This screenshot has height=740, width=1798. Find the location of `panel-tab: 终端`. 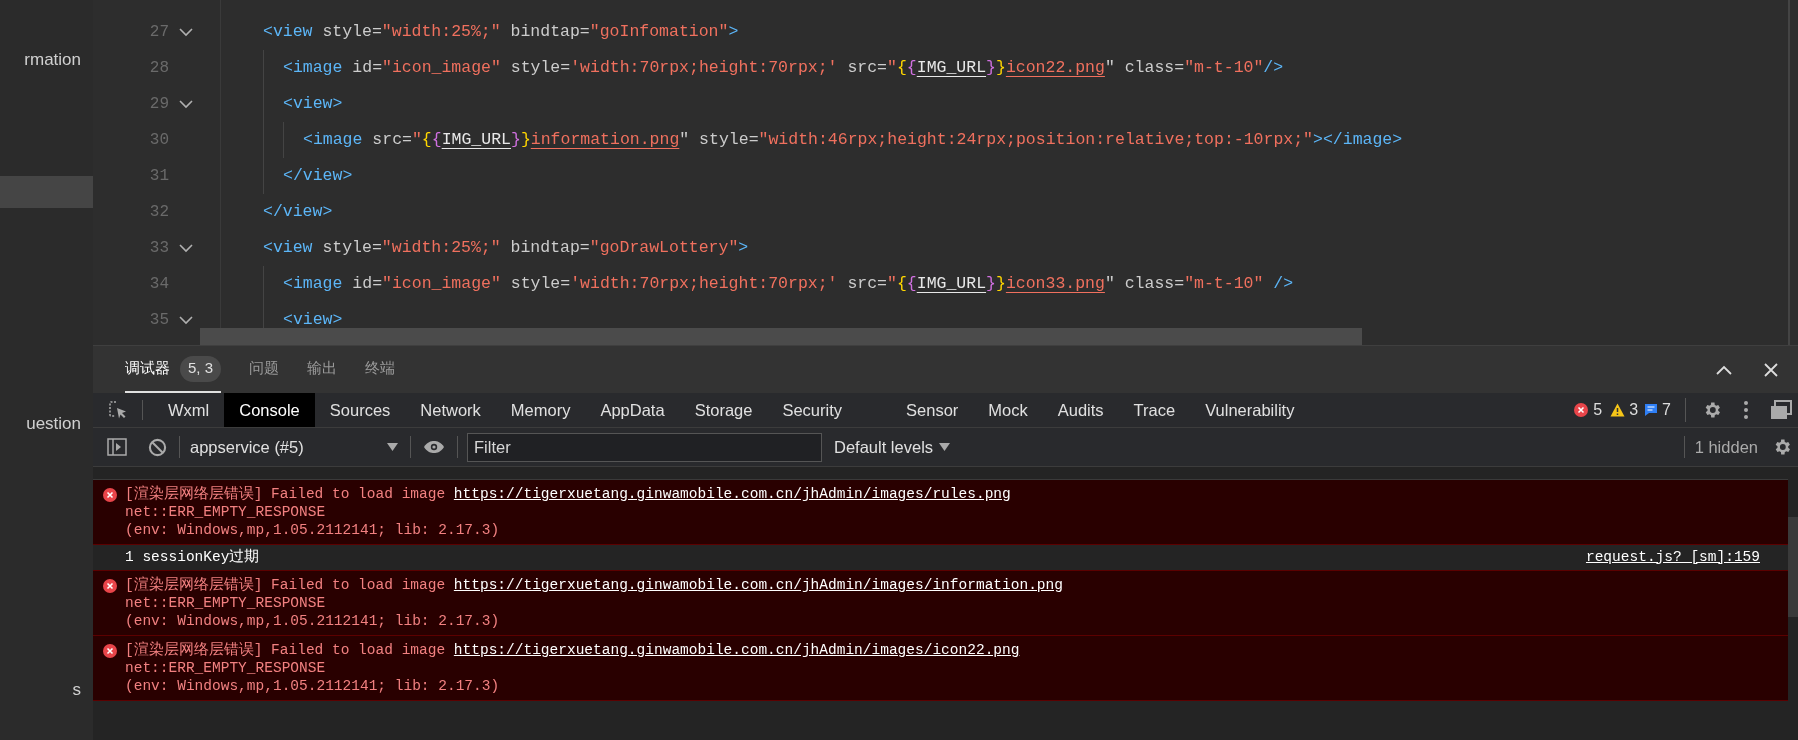

panel-tab: 终端 is located at coordinates (380, 369).